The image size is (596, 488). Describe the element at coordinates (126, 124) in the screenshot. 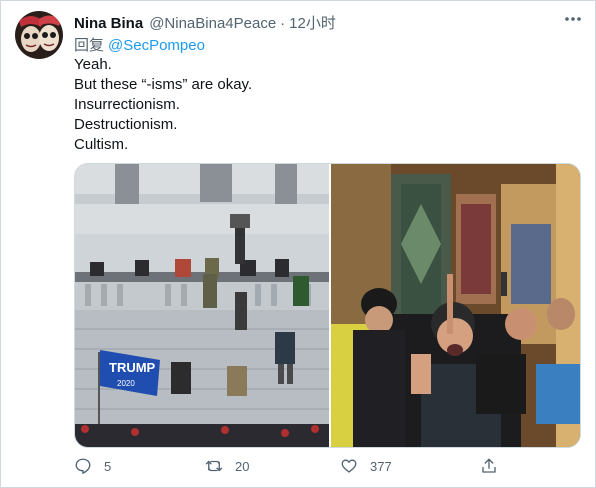

I see `tweet-line: Destructionism.` at that location.